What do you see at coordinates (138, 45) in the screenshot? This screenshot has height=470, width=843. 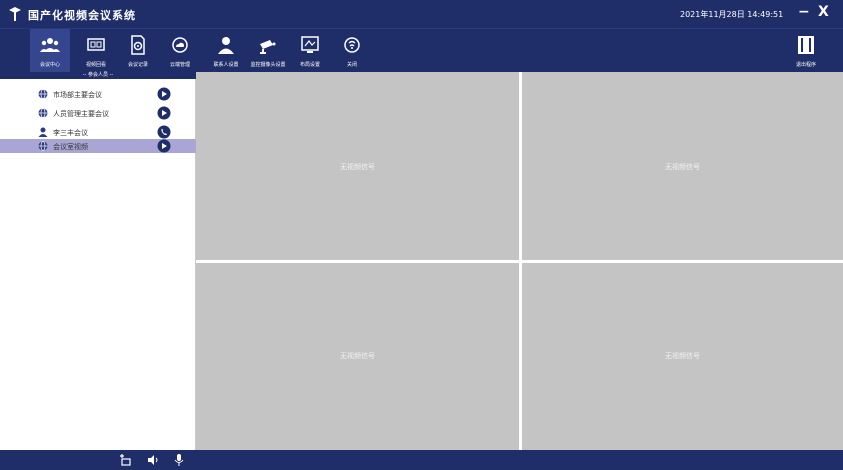 I see `document-gear-icon` at bounding box center [138, 45].